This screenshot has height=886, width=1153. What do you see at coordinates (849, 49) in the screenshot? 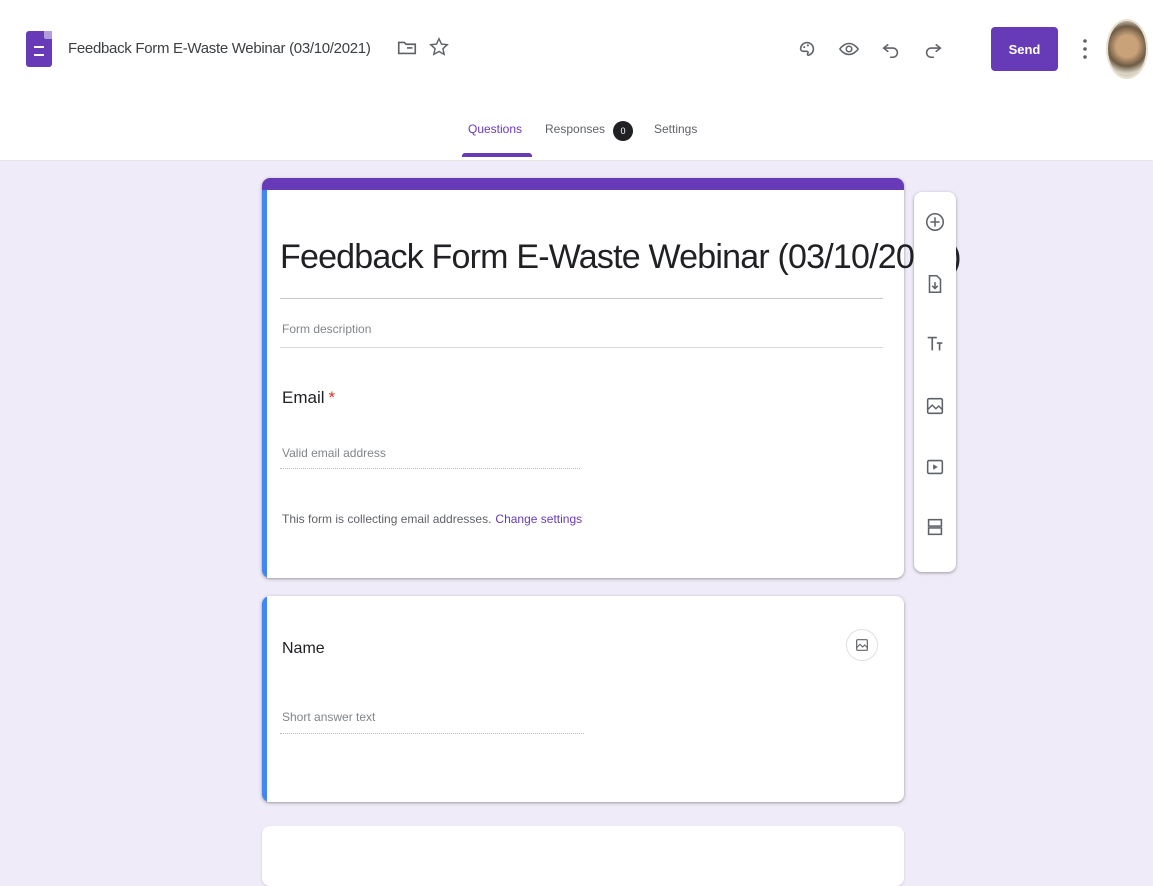
I see `preview-icon` at bounding box center [849, 49].